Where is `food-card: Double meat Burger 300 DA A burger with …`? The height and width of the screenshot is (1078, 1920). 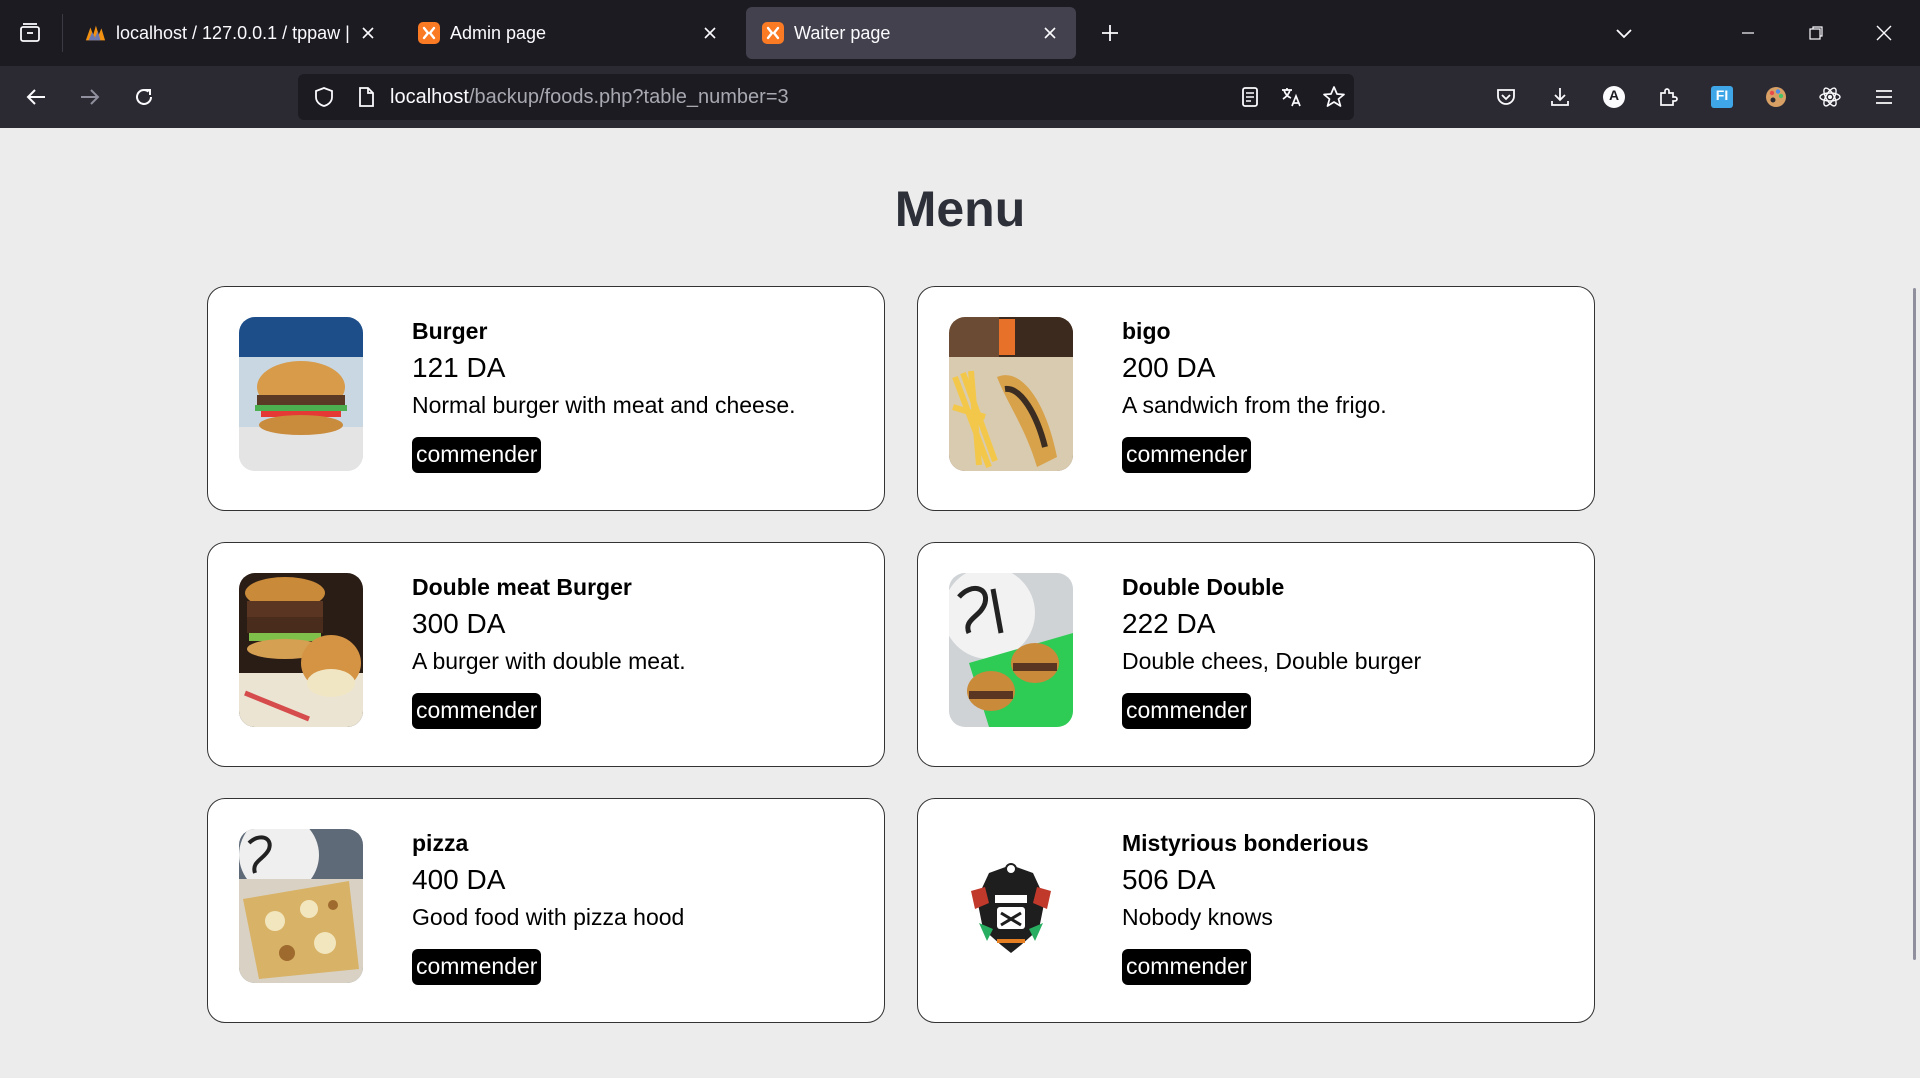
food-card: Double meat Burger 300 DA A burger with … is located at coordinates (546, 654).